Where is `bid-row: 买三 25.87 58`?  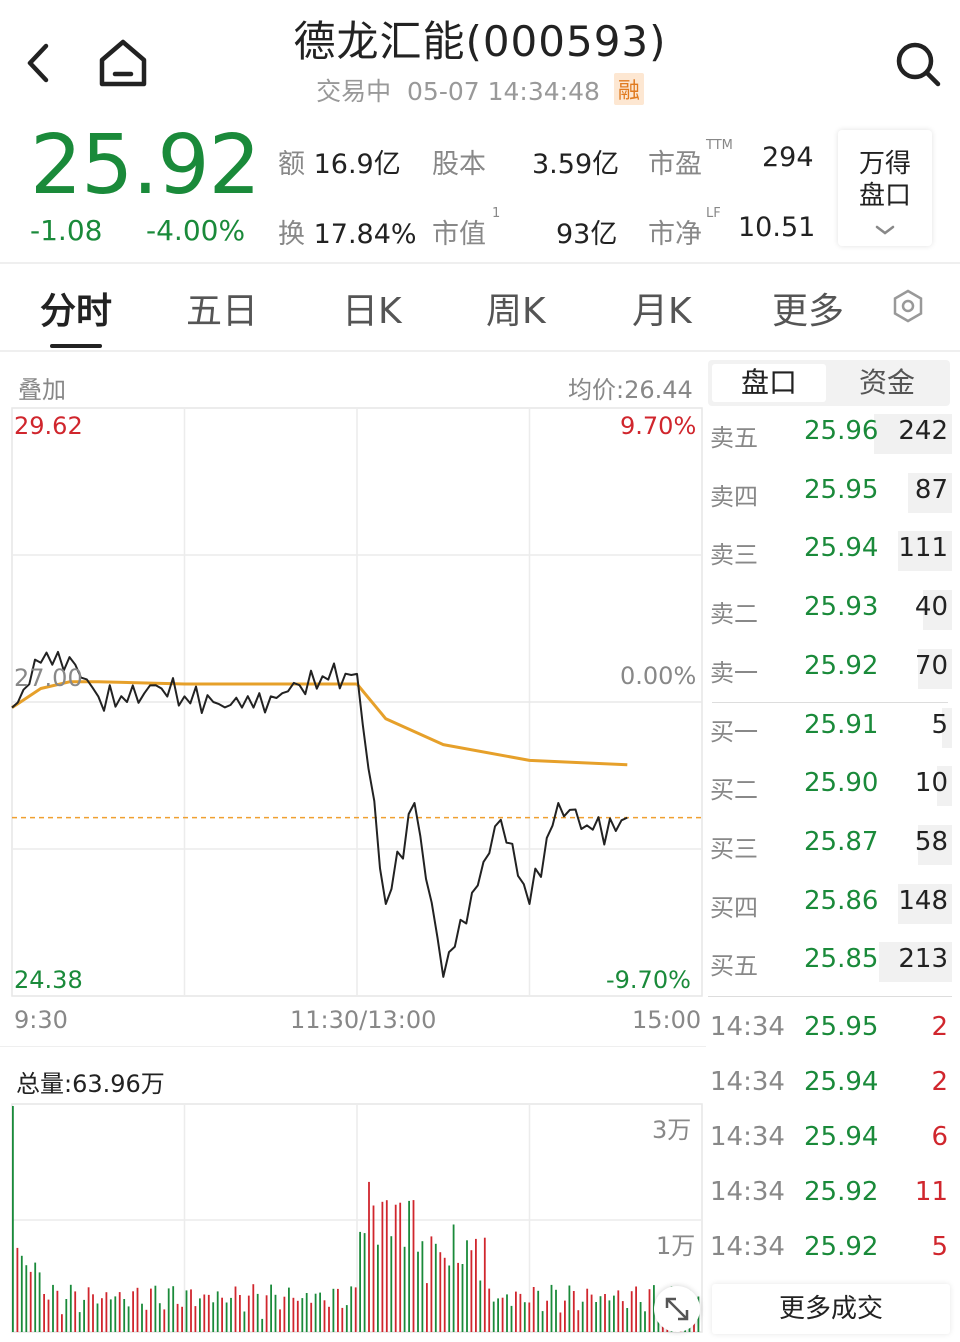 bid-row: 买三 25.87 58 is located at coordinates (830, 848).